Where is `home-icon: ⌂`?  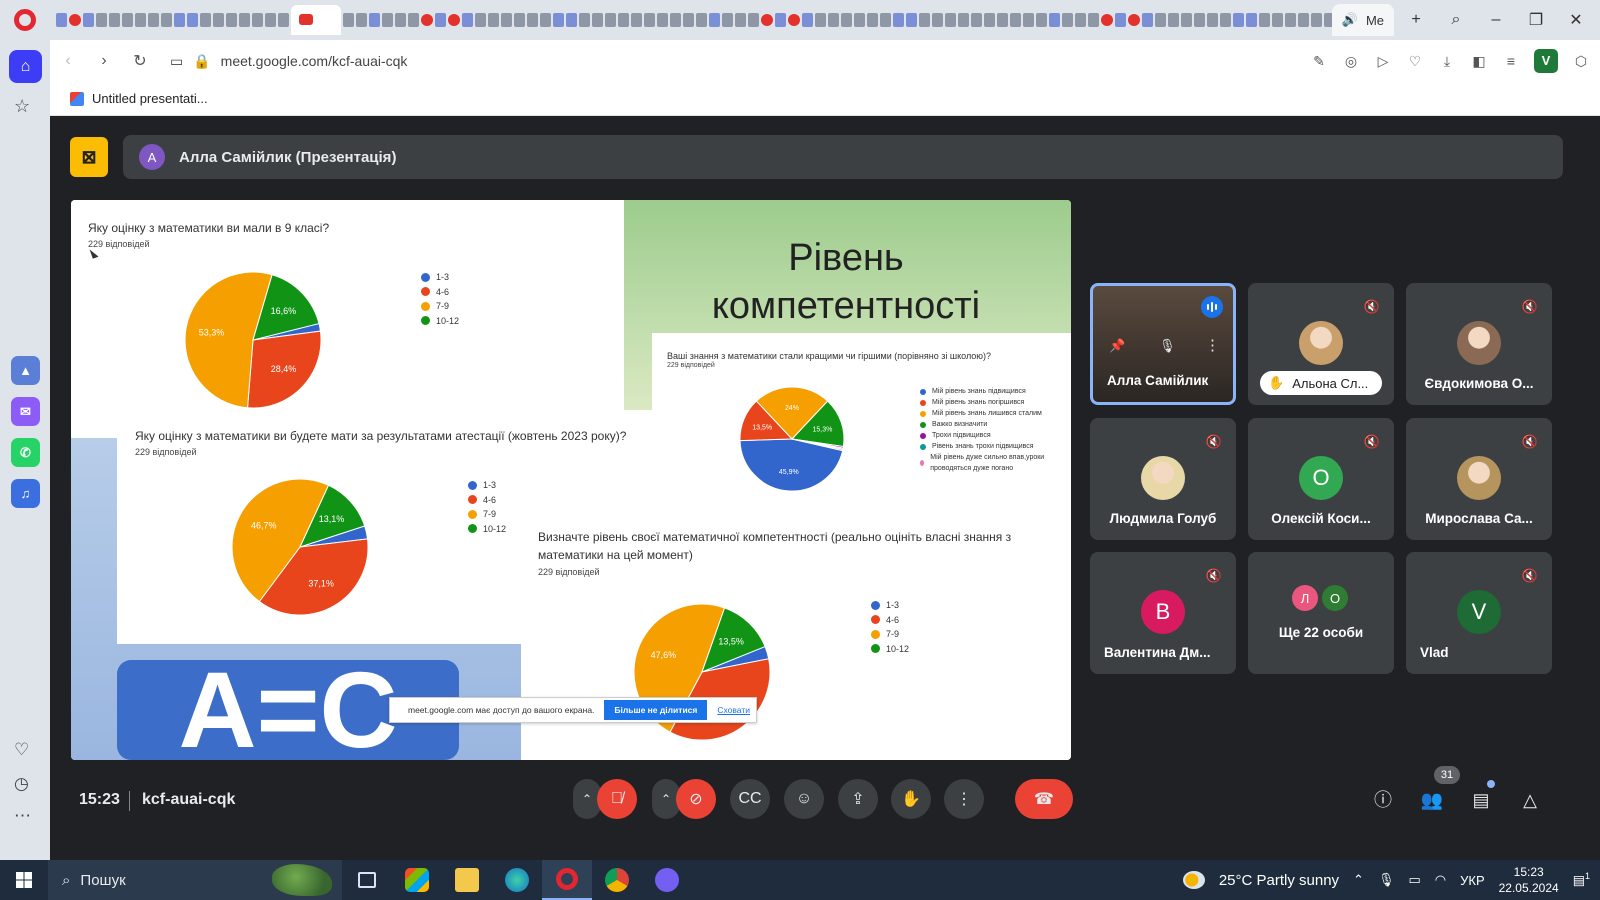 home-icon: ⌂ is located at coordinates (25, 66).